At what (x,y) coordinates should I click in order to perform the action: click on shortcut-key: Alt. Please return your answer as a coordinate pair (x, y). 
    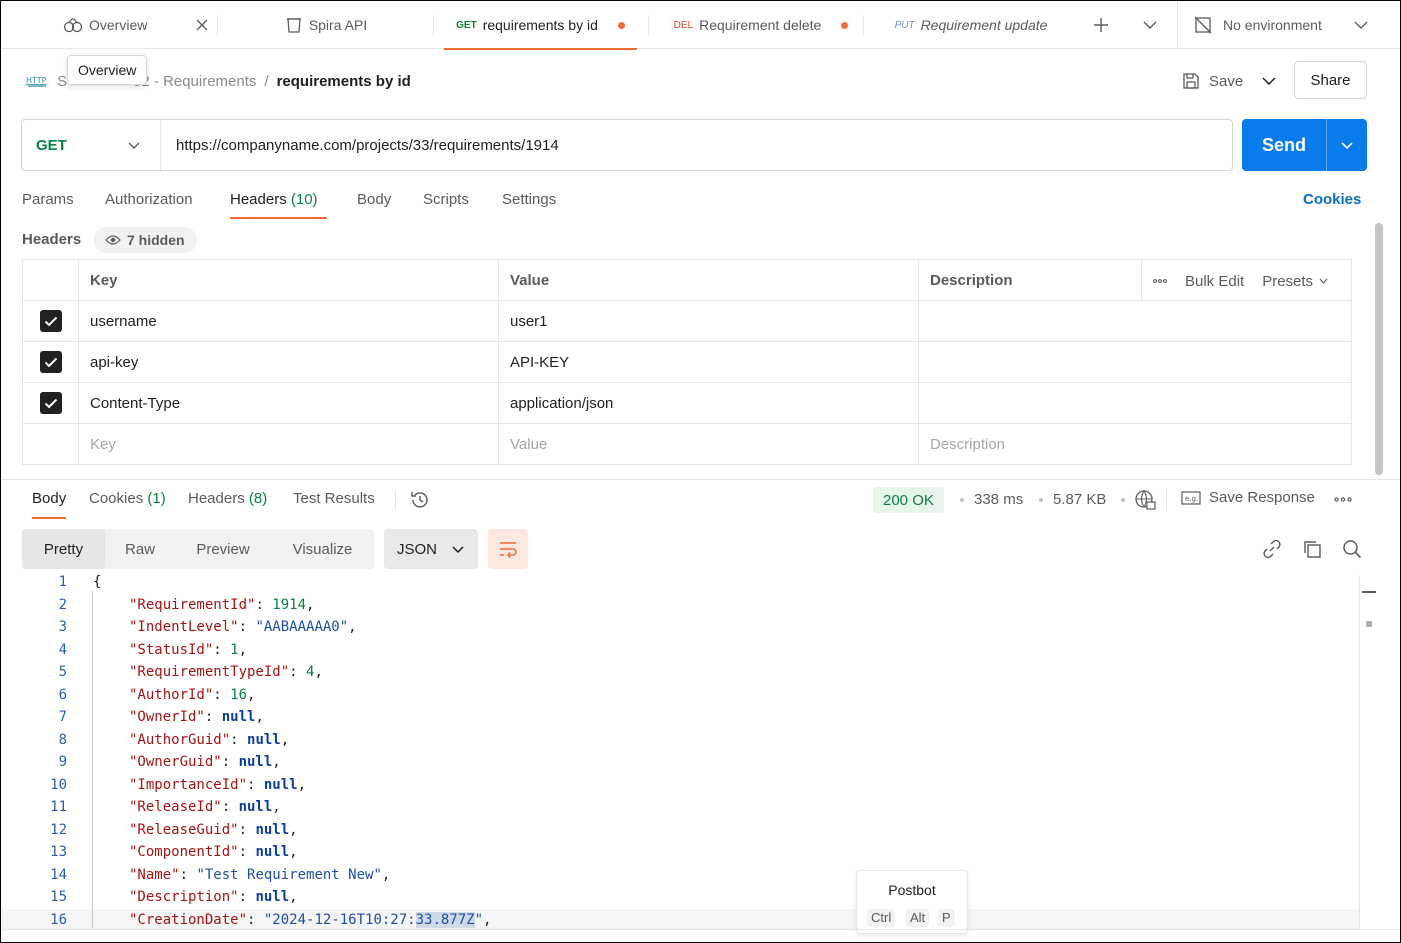
    Looking at the image, I should click on (918, 918).